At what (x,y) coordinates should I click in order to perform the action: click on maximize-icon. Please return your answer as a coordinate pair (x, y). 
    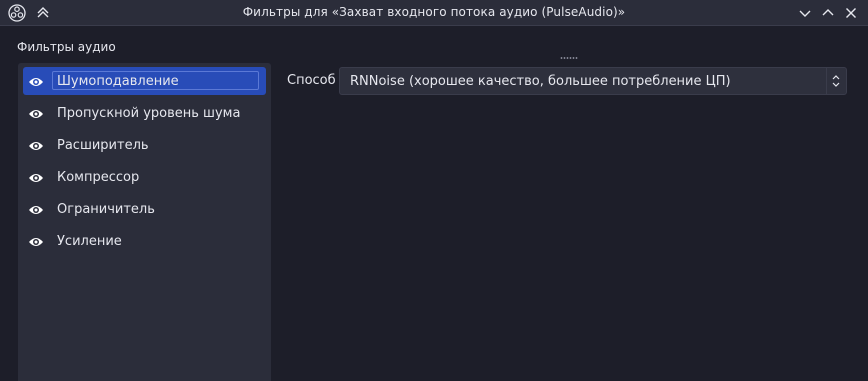
    Looking at the image, I should click on (828, 13).